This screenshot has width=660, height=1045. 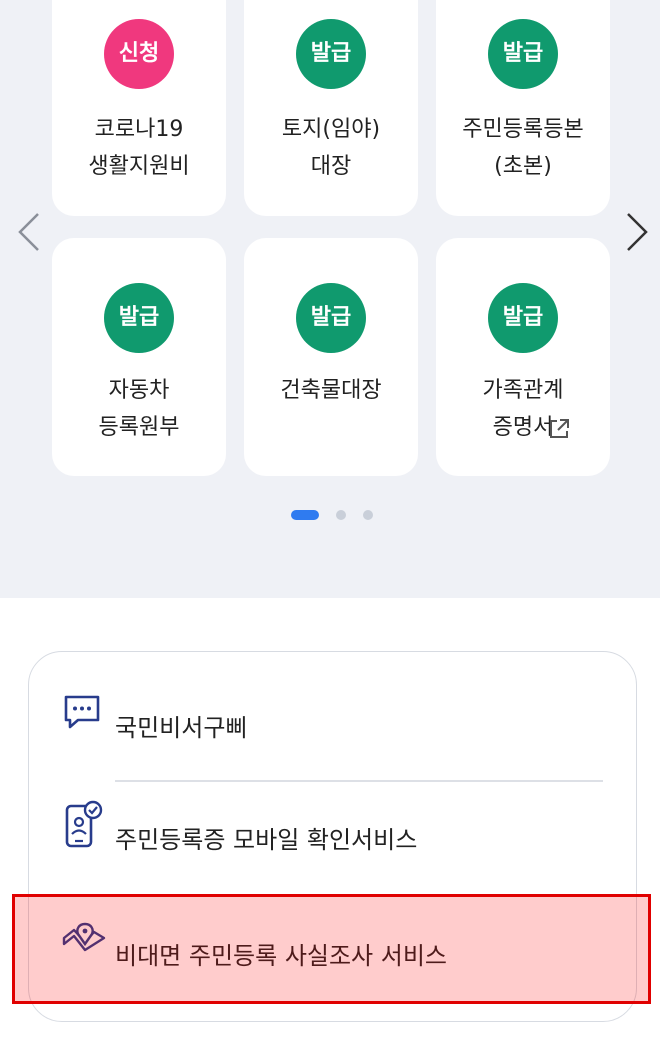 What do you see at coordinates (139, 148) in the screenshot?
I see `service-card-label: 코로나19 생활지원비` at bounding box center [139, 148].